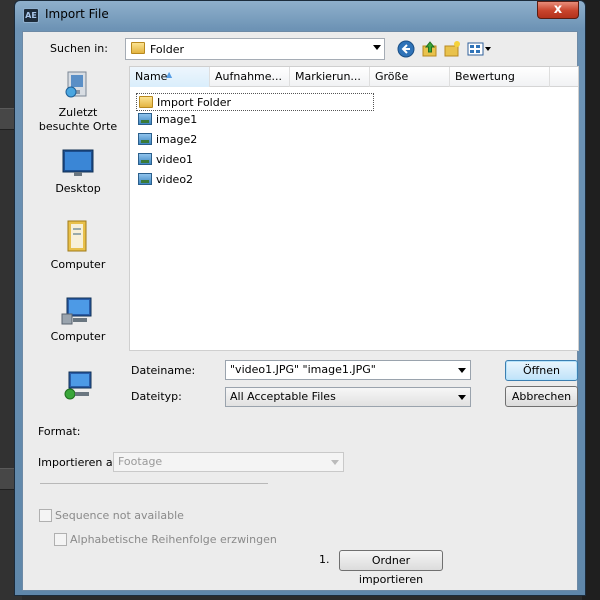 The width and height of the screenshot is (600, 600). Describe the element at coordinates (228, 462) in the screenshot. I see `import-as-dropdown: Footage` at that location.